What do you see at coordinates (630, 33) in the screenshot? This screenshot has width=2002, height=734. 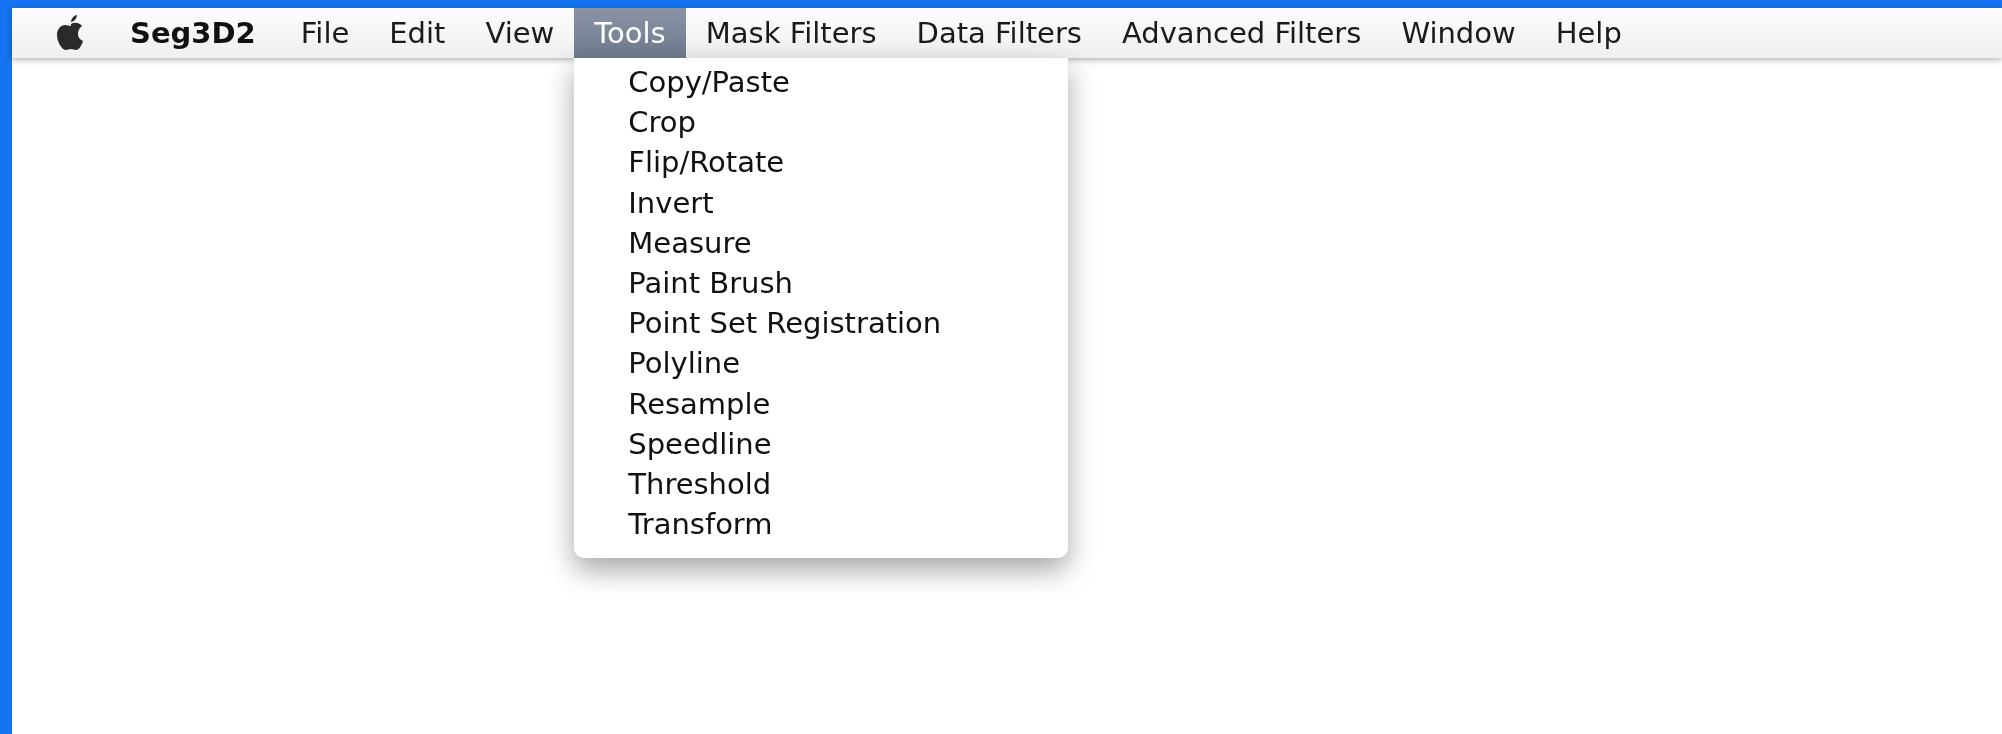 I see `menu-title: Tools` at bounding box center [630, 33].